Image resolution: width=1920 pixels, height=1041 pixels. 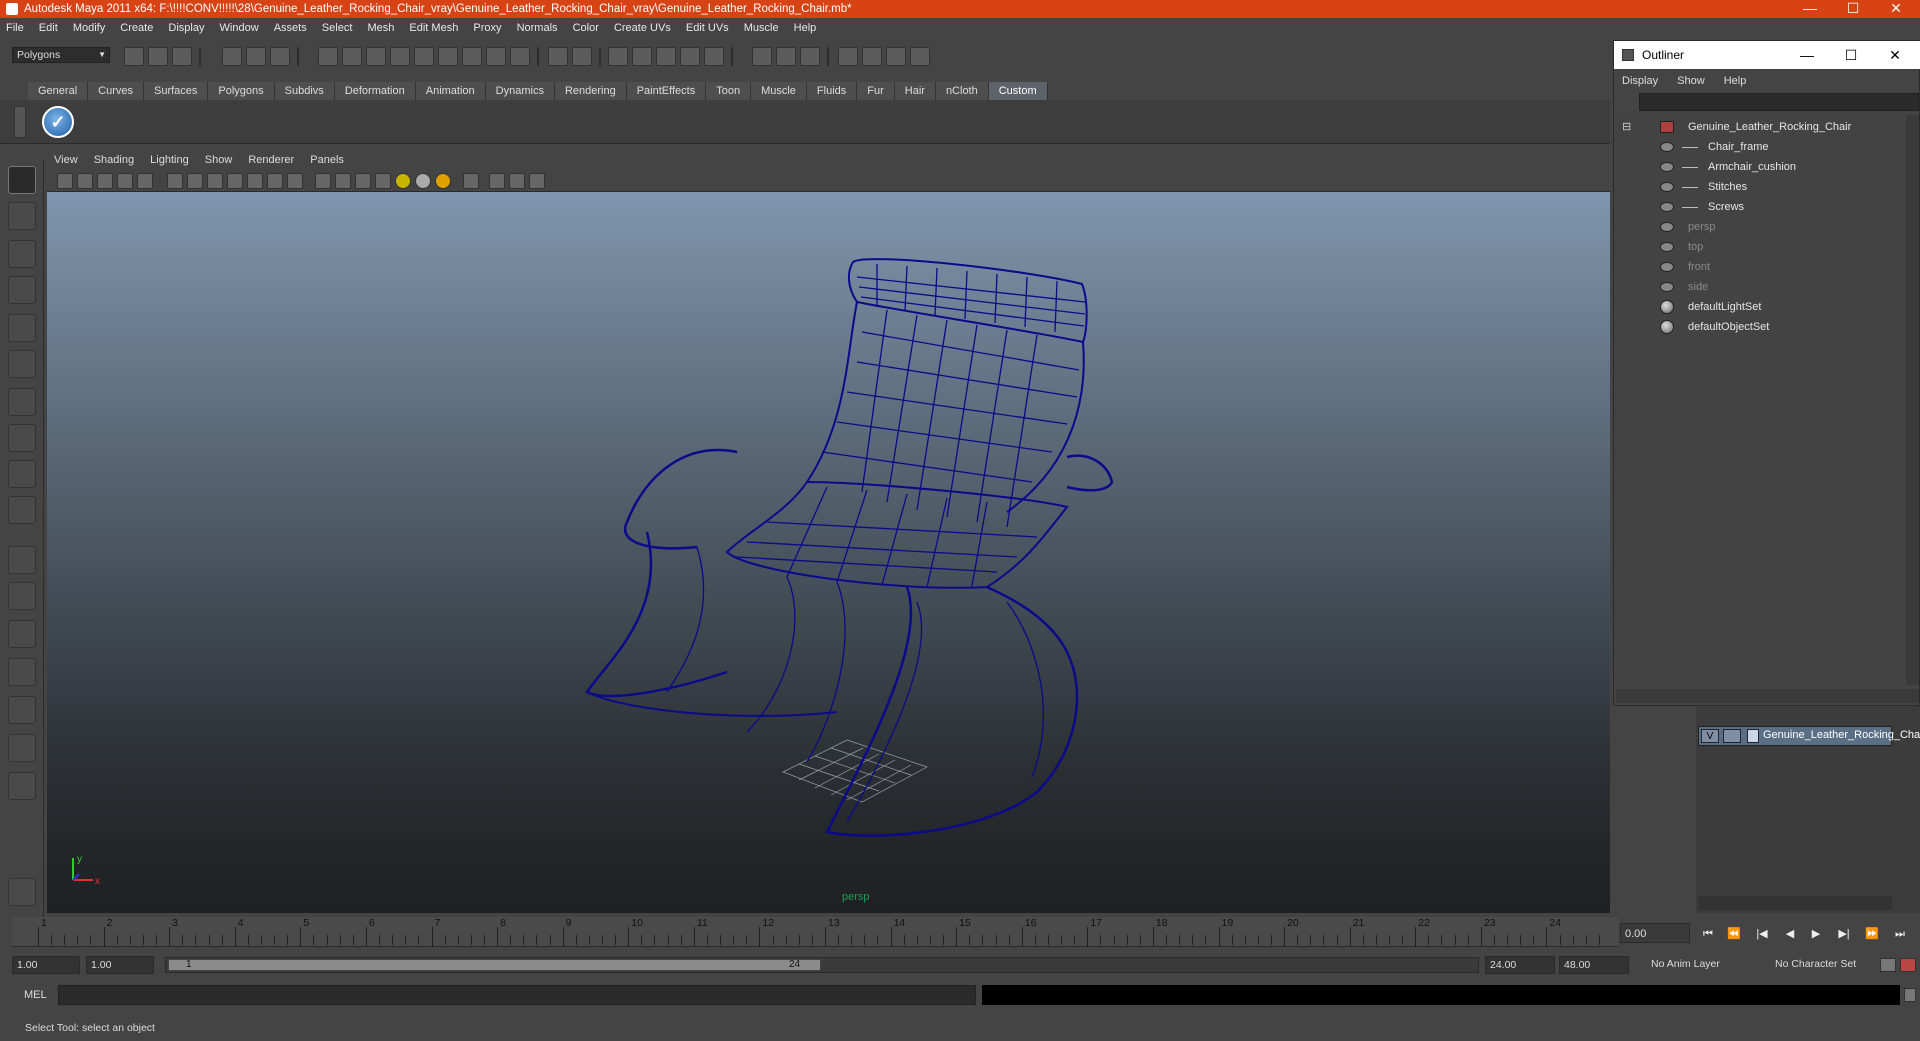 What do you see at coordinates (1762, 934) in the screenshot?
I see `step-back-frame-icon: |◀` at bounding box center [1762, 934].